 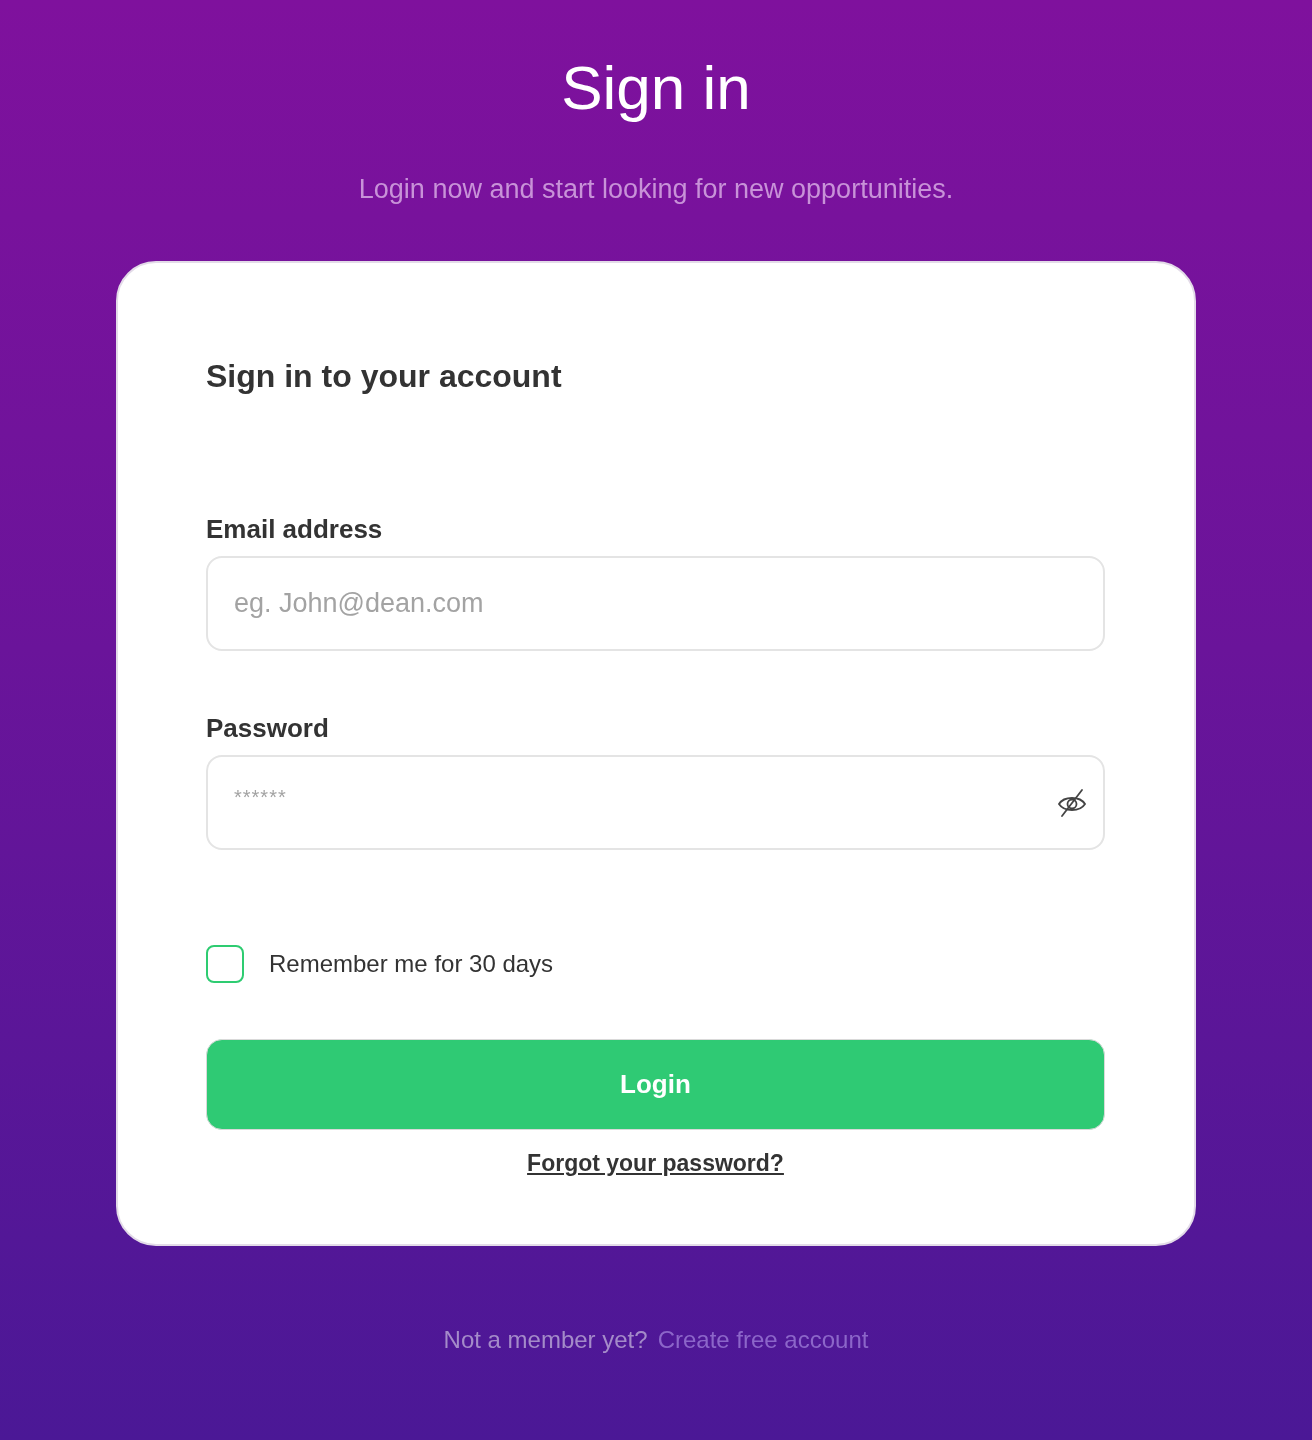 What do you see at coordinates (655, 1163) in the screenshot?
I see `forgot-password-link: Forgot your password?` at bounding box center [655, 1163].